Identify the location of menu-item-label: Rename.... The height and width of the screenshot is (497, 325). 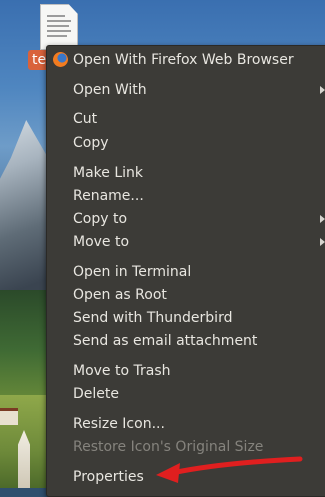
(108, 196).